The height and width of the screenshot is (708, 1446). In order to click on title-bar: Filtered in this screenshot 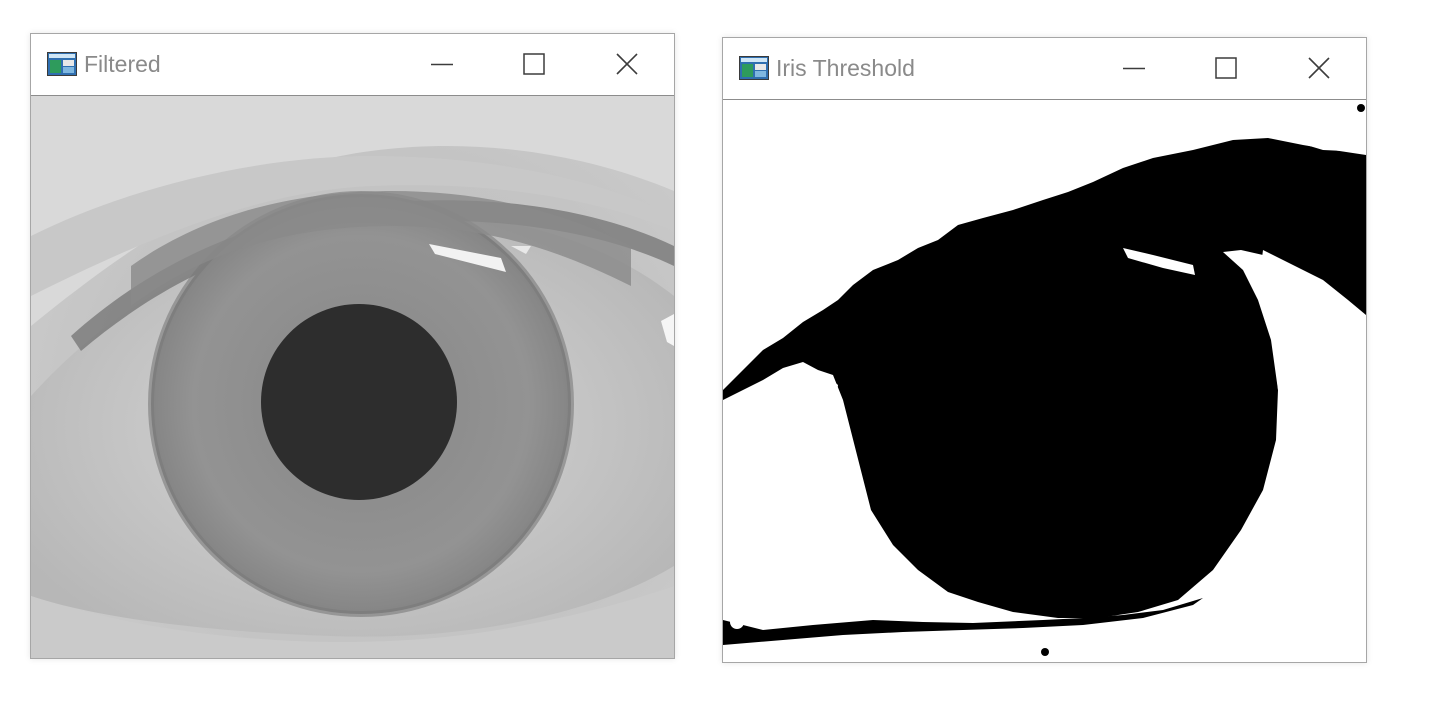, I will do `click(352, 65)`.